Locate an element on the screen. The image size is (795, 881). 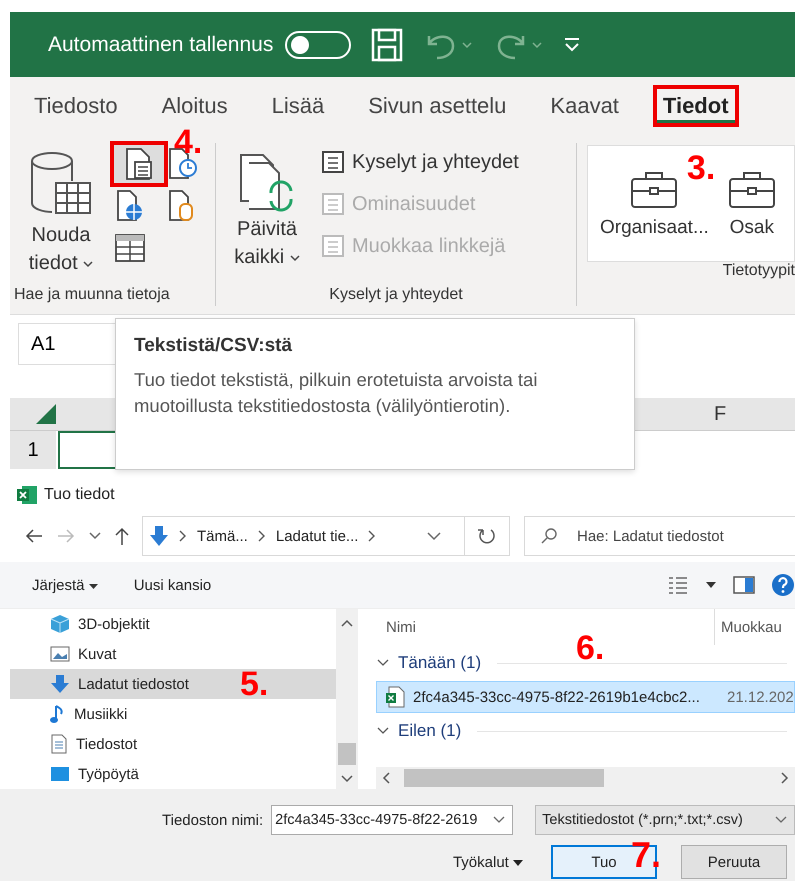
cube-icon is located at coordinates (60, 624).